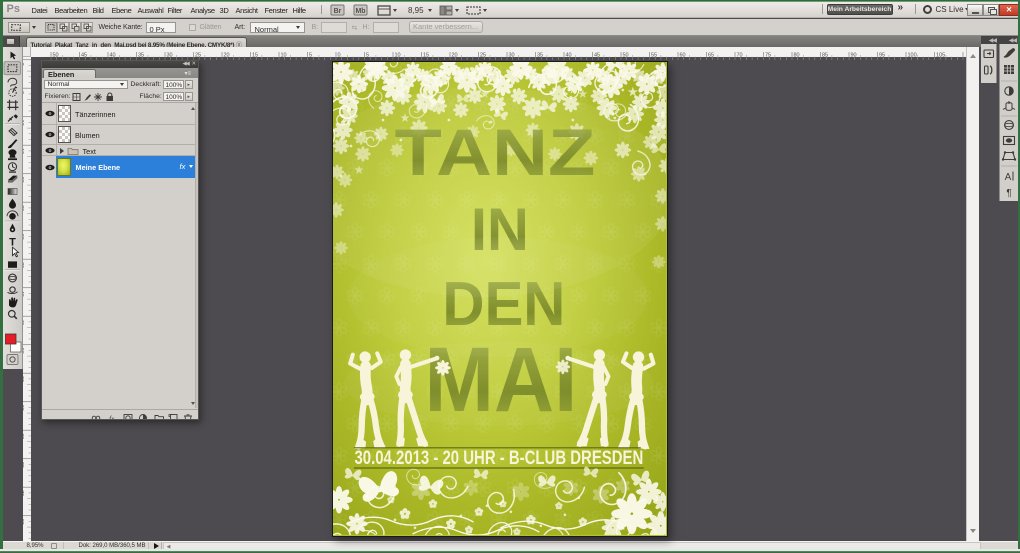 Image resolution: width=1020 pixels, height=553 pixels. Describe the element at coordinates (499, 458) in the screenshot. I see `svg-text:30.04.2013 - 20 UHR - B-CLUB D: 30.04.2013 - 20 UHR - B-CLUB DRESDEN` at that location.